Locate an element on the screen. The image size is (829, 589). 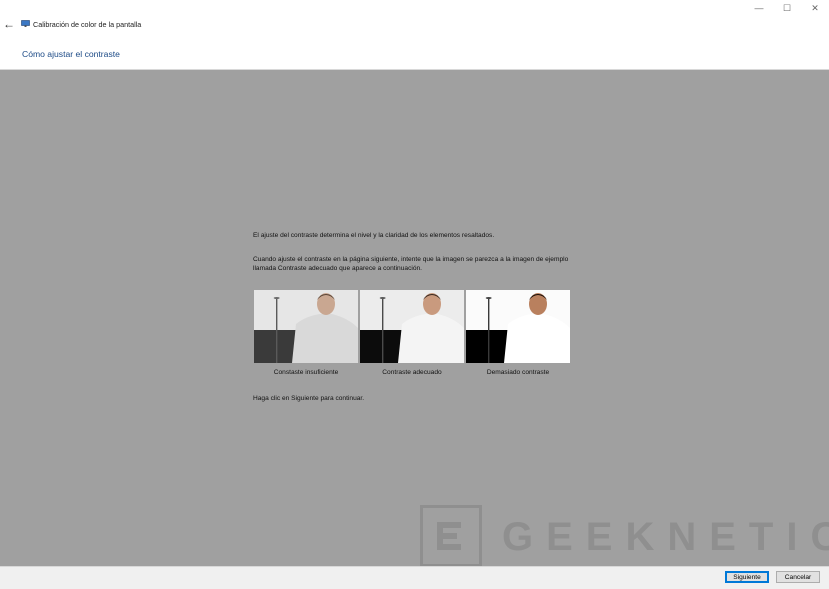
sample-proper-contrast: Contraste adecuado is located at coordinates (412, 333).